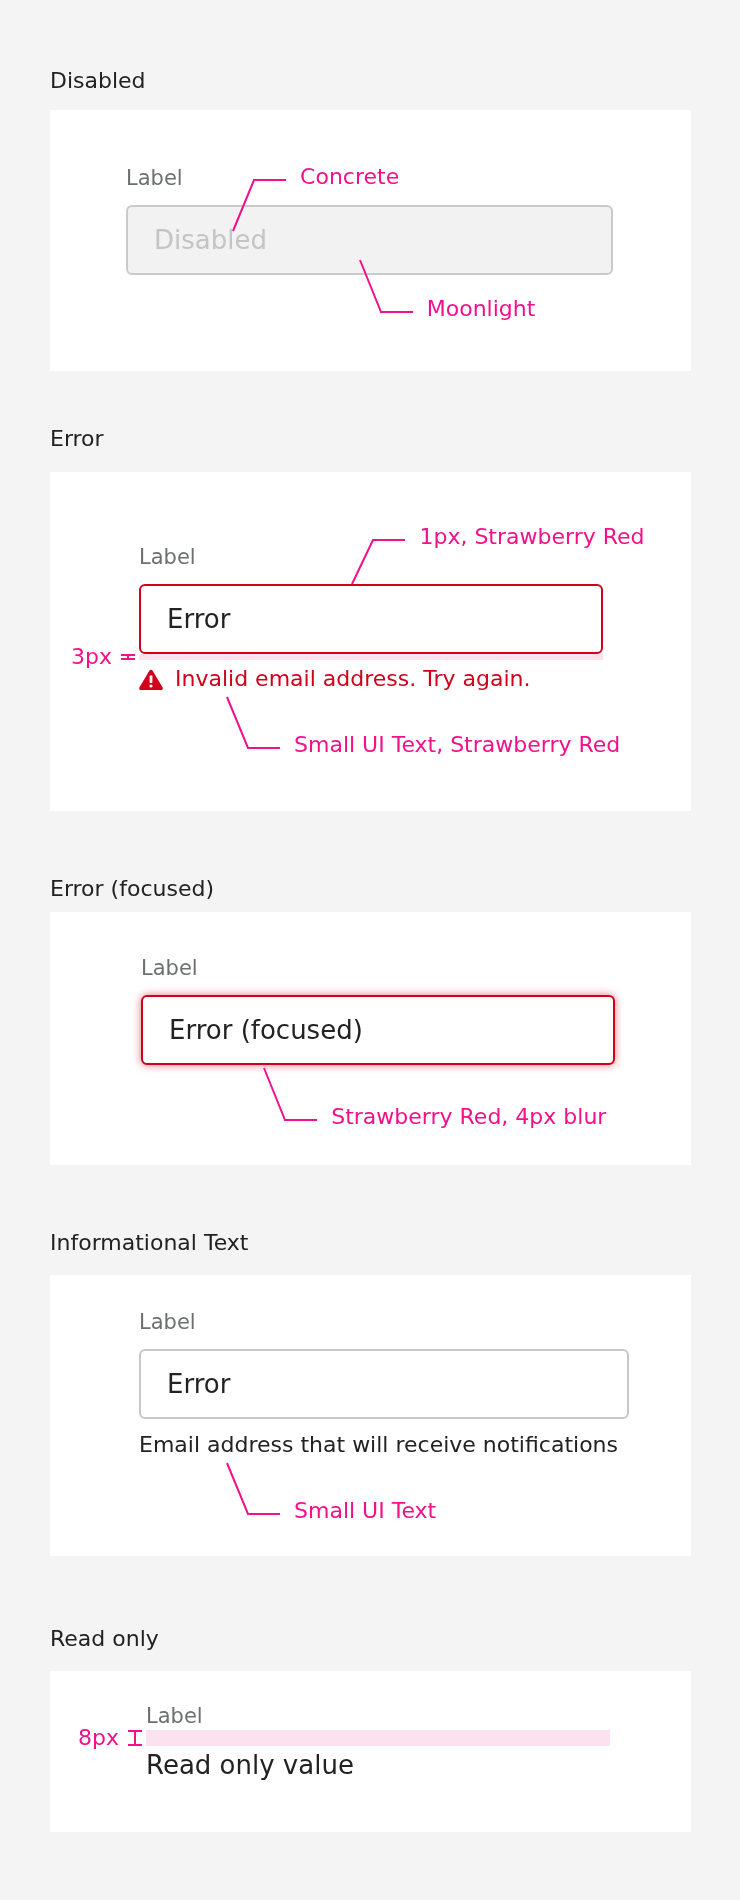 The width and height of the screenshot is (740, 1900). Describe the element at coordinates (457, 745) in the screenshot. I see `annotation-label: Small UI Text, Strawberry Red` at that location.